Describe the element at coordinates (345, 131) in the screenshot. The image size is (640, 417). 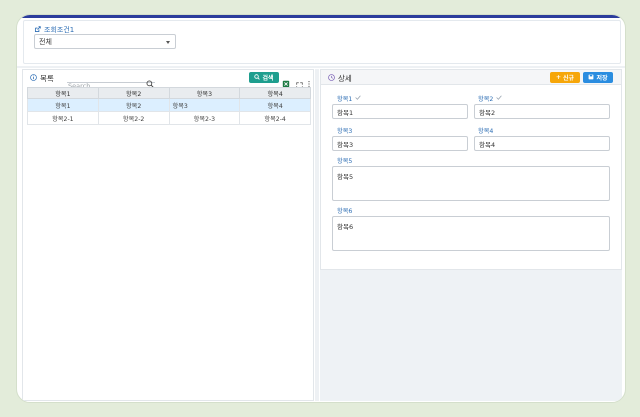
I see `field-label-3: 항목3` at that location.